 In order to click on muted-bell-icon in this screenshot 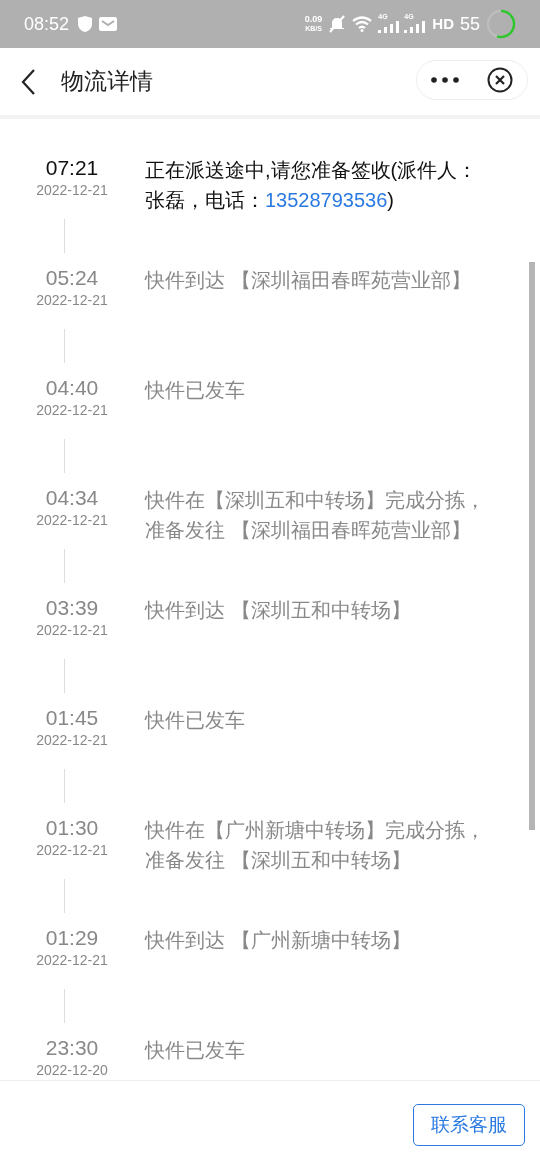, I will do `click(337, 24)`.